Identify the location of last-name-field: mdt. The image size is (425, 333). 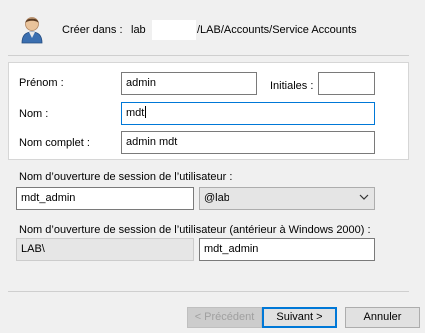
(248, 113).